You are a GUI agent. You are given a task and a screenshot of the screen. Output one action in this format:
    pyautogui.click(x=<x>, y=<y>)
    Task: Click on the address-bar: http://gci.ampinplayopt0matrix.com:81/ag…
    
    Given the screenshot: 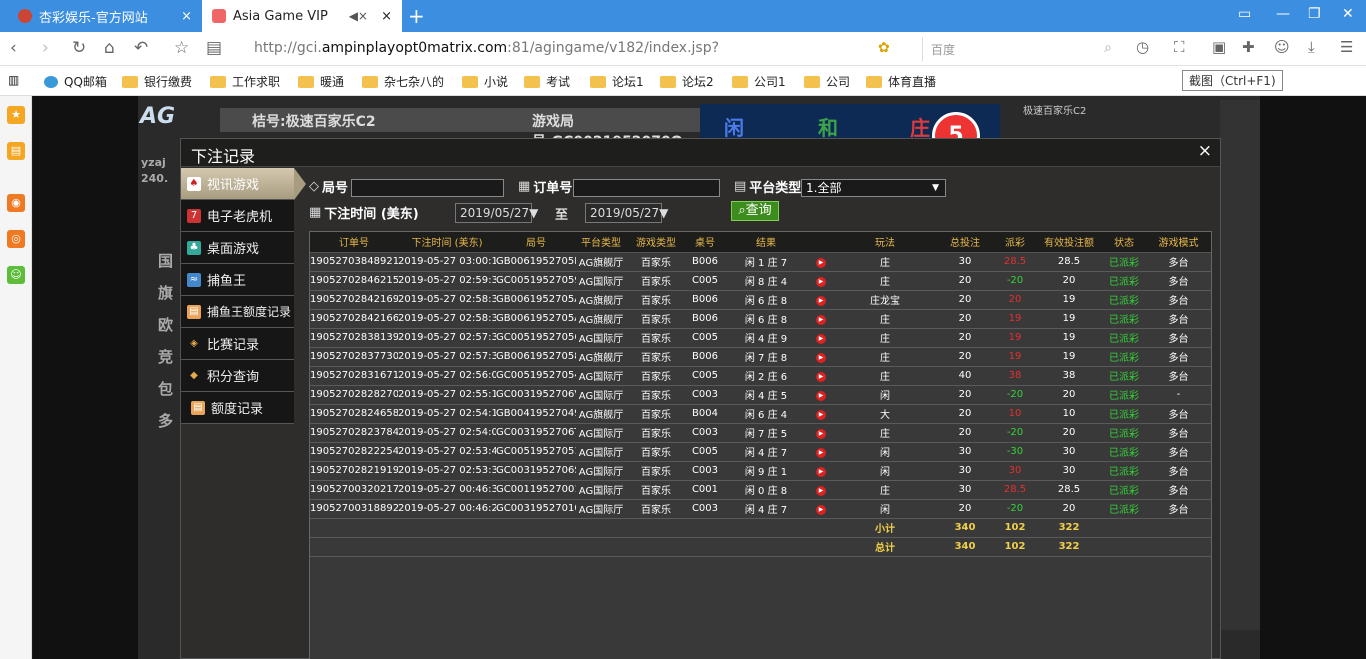 What is the action you would take?
    pyautogui.click(x=486, y=48)
    